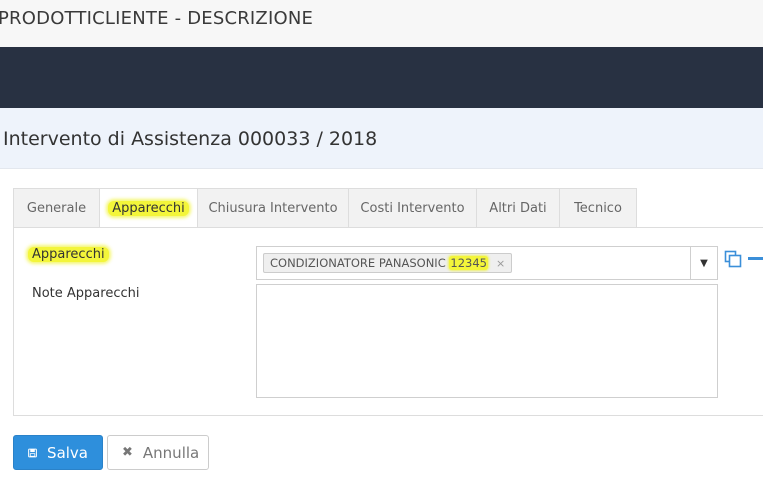 Image resolution: width=763 pixels, height=480 pixels. I want to click on selected-apparecchio-tag: CONDIZIONATORE PANASONIC 12345 ×, so click(388, 263).